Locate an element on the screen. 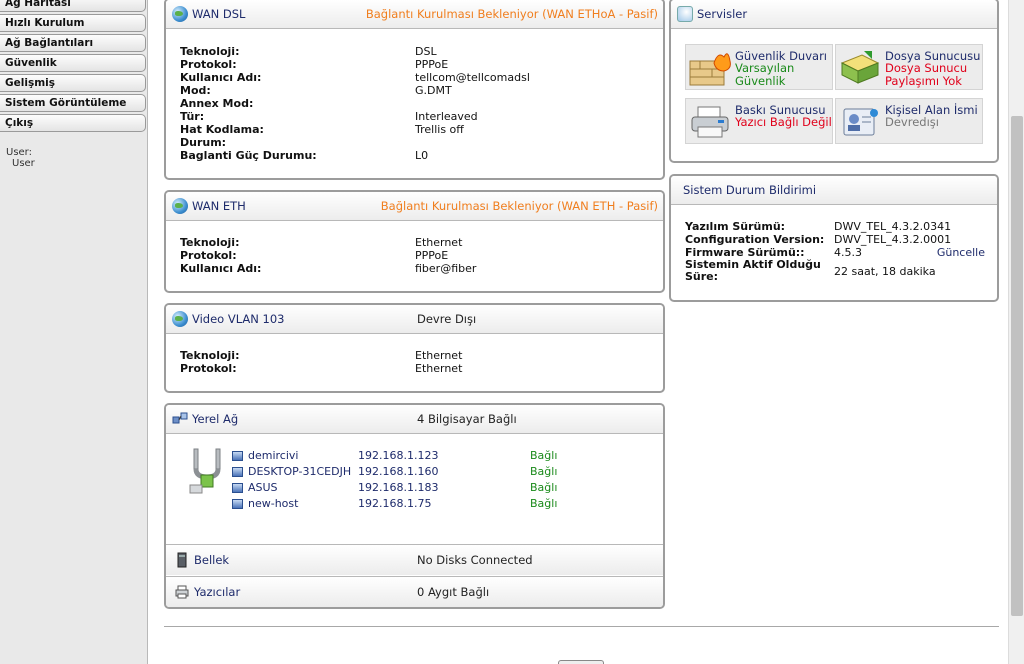  sidebar-item-quick-setup: Hızlı Kurulum is located at coordinates (73, 23).